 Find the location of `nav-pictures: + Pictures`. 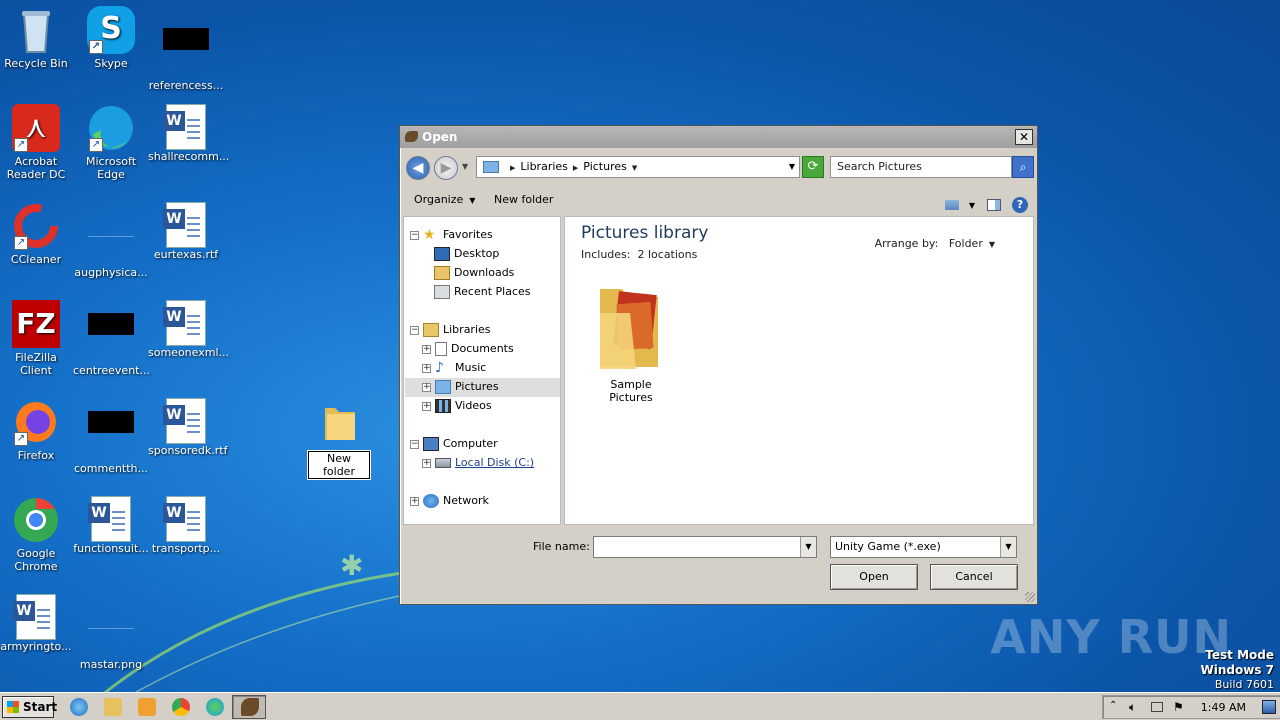

nav-pictures: + Pictures is located at coordinates (460, 386).